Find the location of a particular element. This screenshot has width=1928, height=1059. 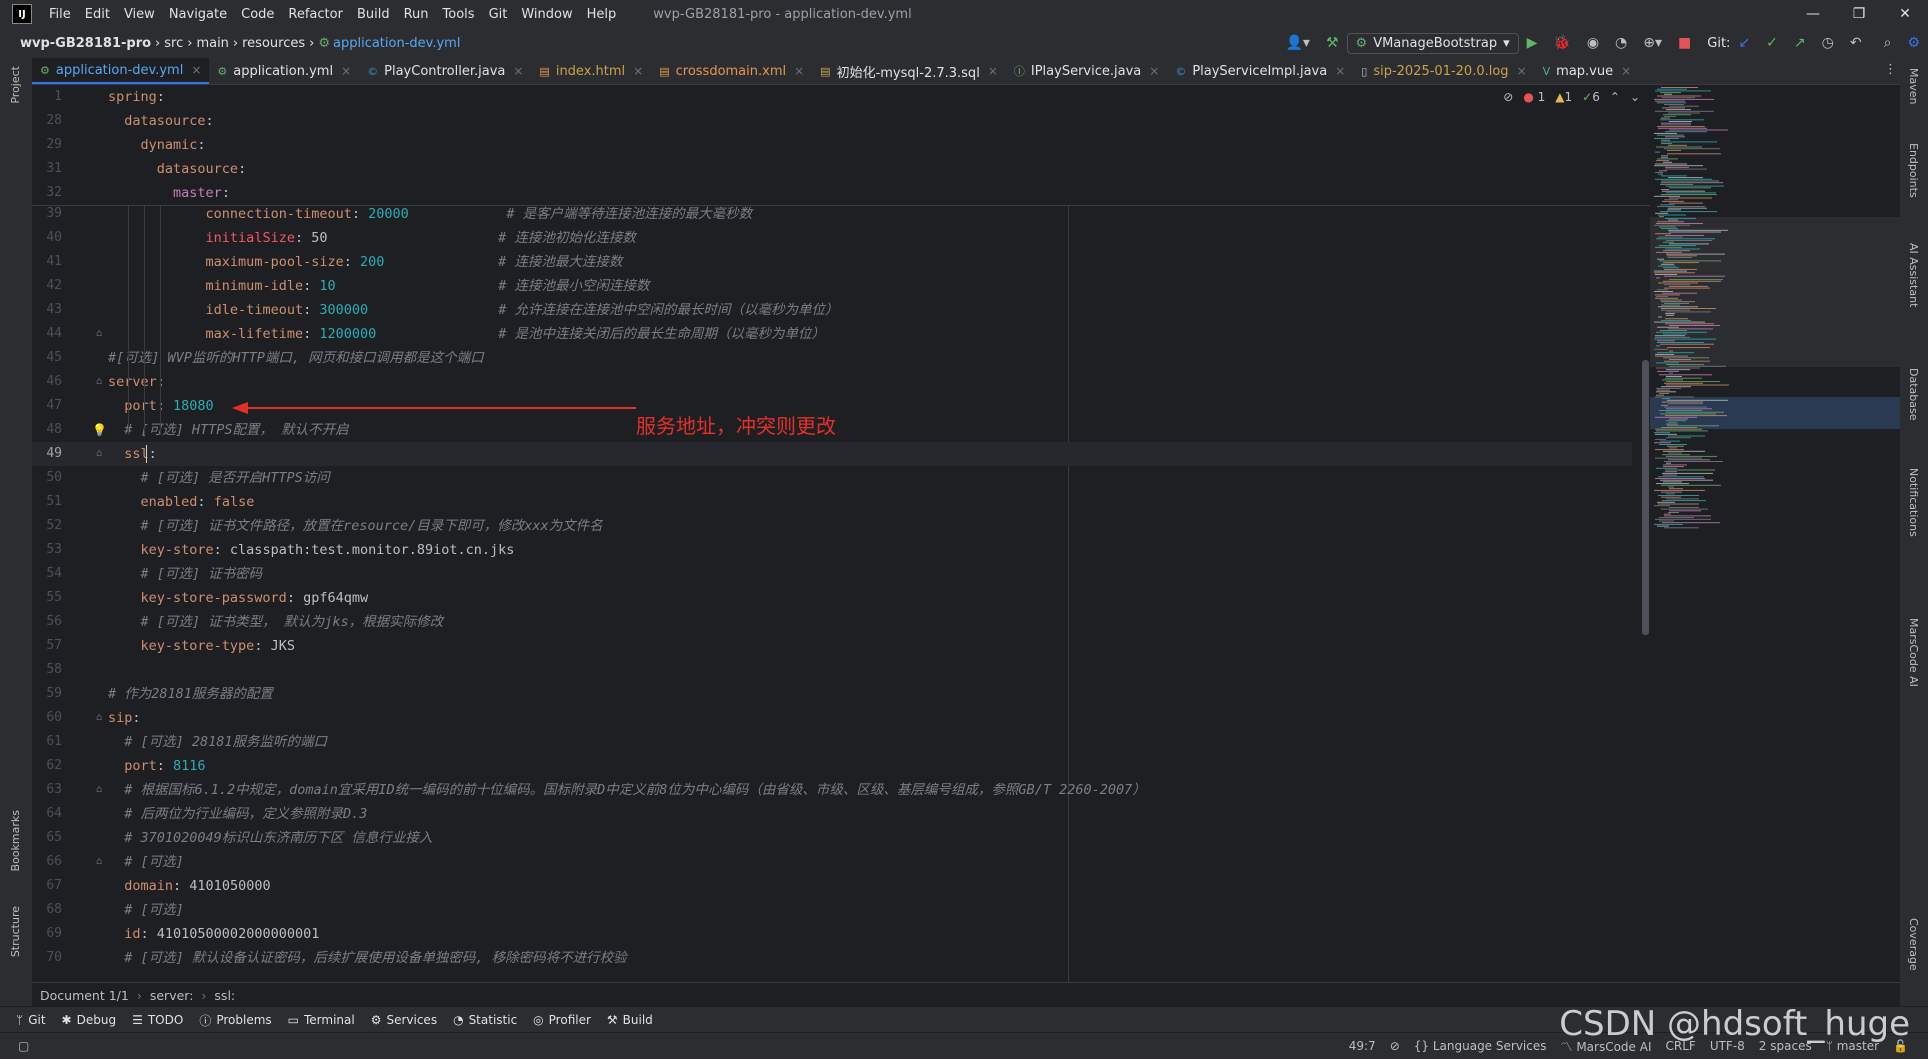

code-line: 69 id: 41010500002000000001 is located at coordinates (832, 934).